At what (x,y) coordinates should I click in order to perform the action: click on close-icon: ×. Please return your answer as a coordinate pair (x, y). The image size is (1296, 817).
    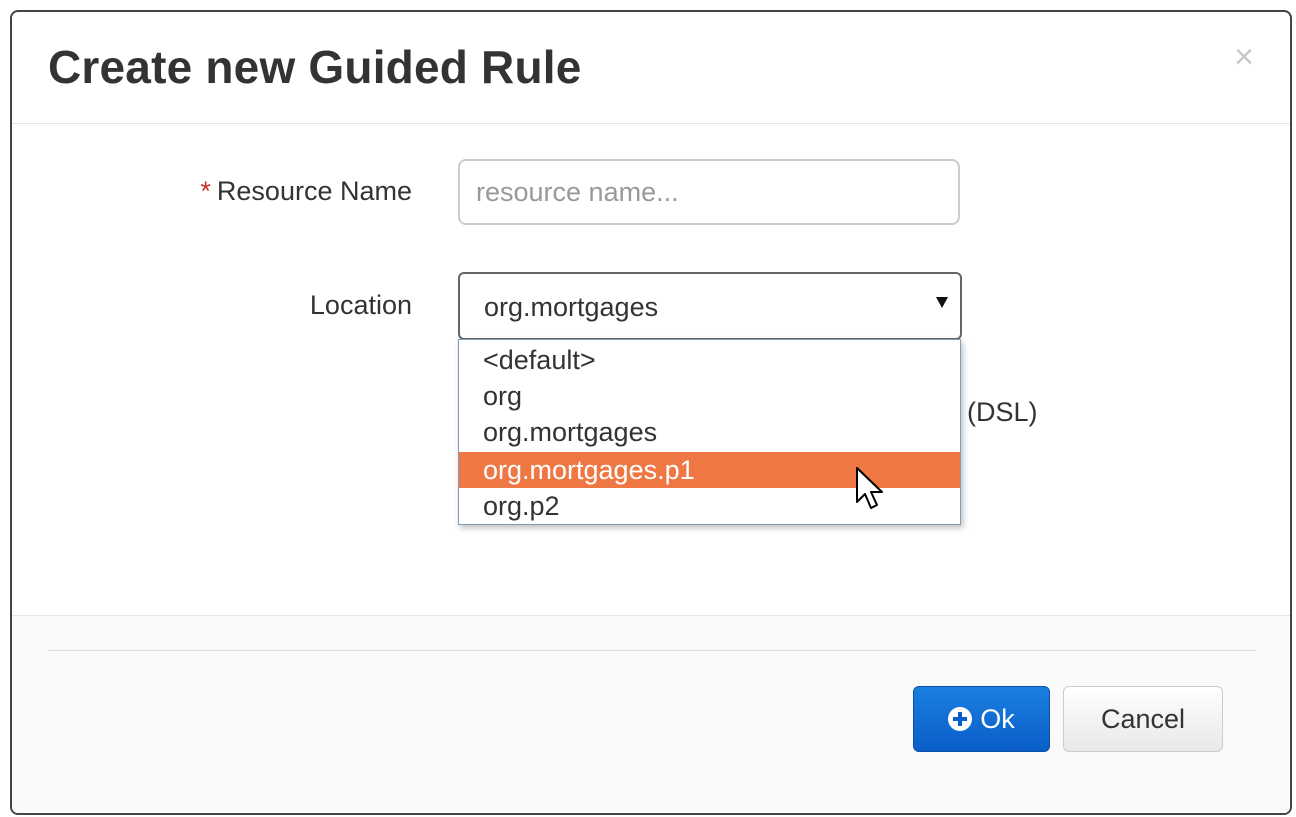
    Looking at the image, I should click on (1244, 57).